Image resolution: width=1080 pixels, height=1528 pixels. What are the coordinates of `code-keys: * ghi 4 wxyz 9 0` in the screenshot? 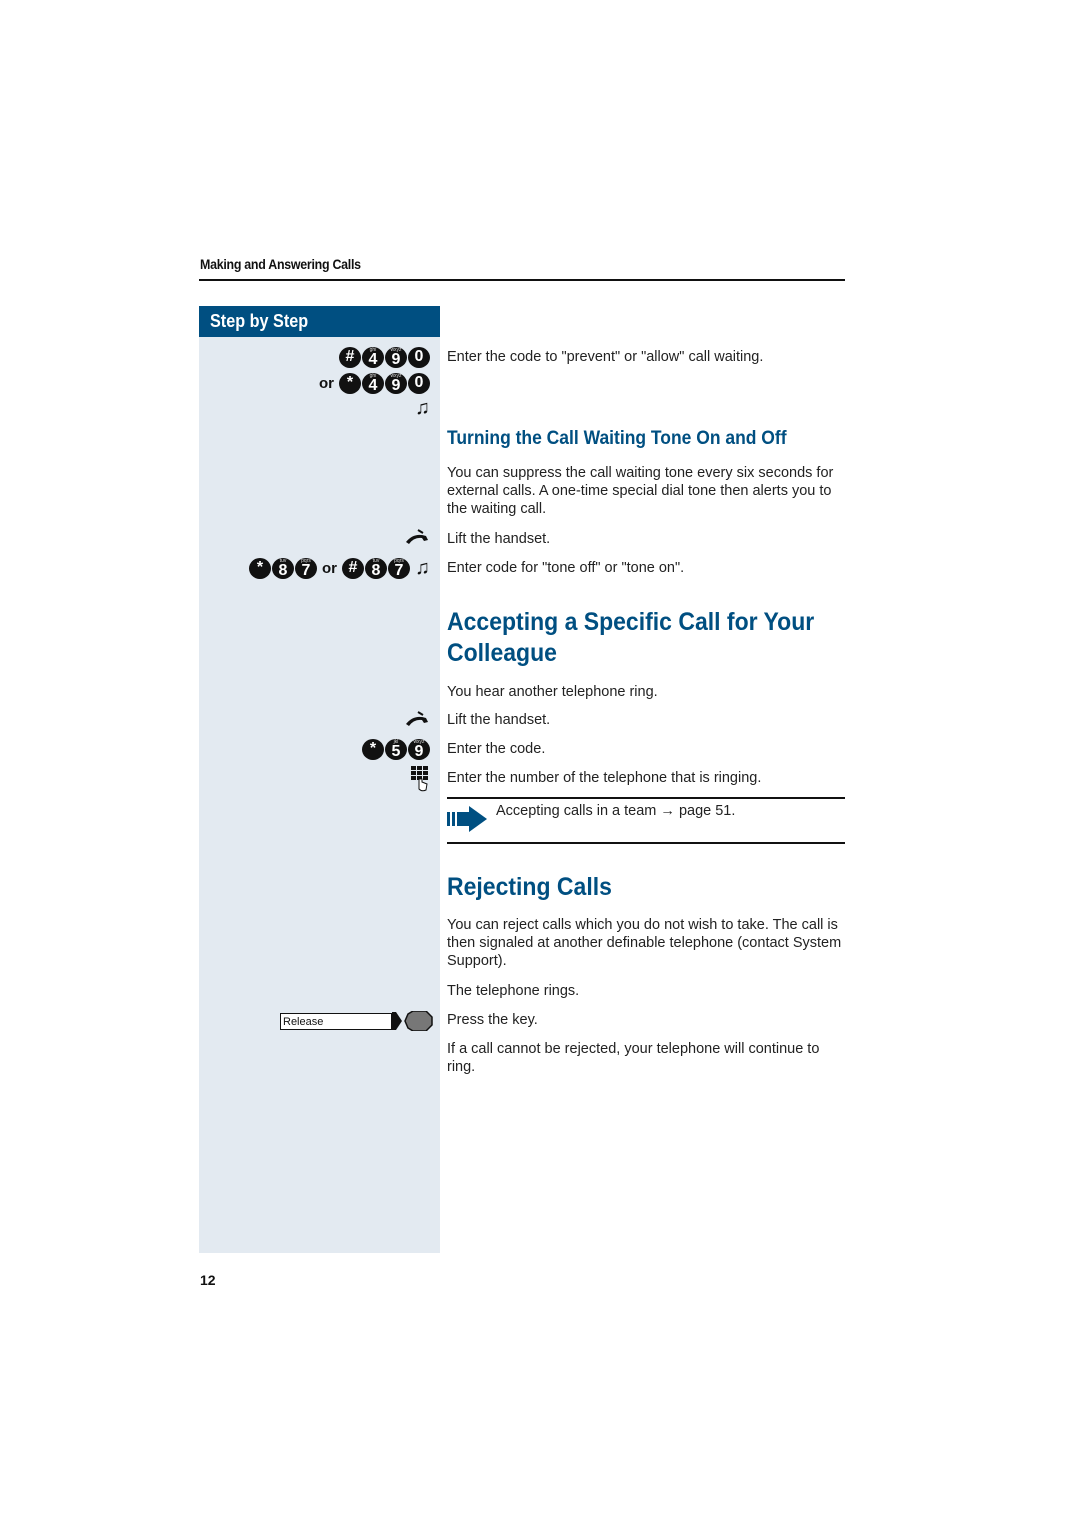 It's located at (384, 383).